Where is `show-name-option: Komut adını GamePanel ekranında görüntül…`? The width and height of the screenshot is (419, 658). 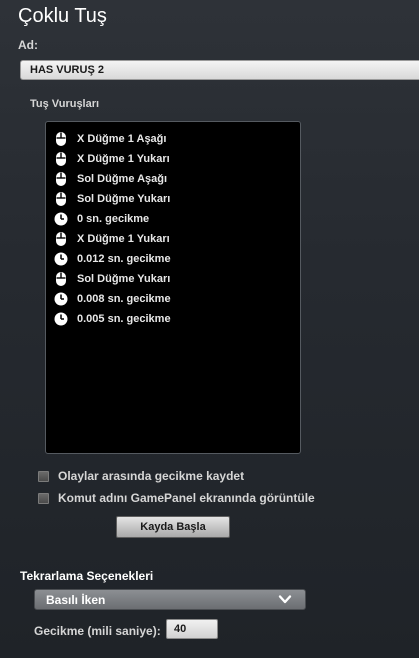
show-name-option: Komut adını GamePanel ekranında görüntül… is located at coordinates (176, 498).